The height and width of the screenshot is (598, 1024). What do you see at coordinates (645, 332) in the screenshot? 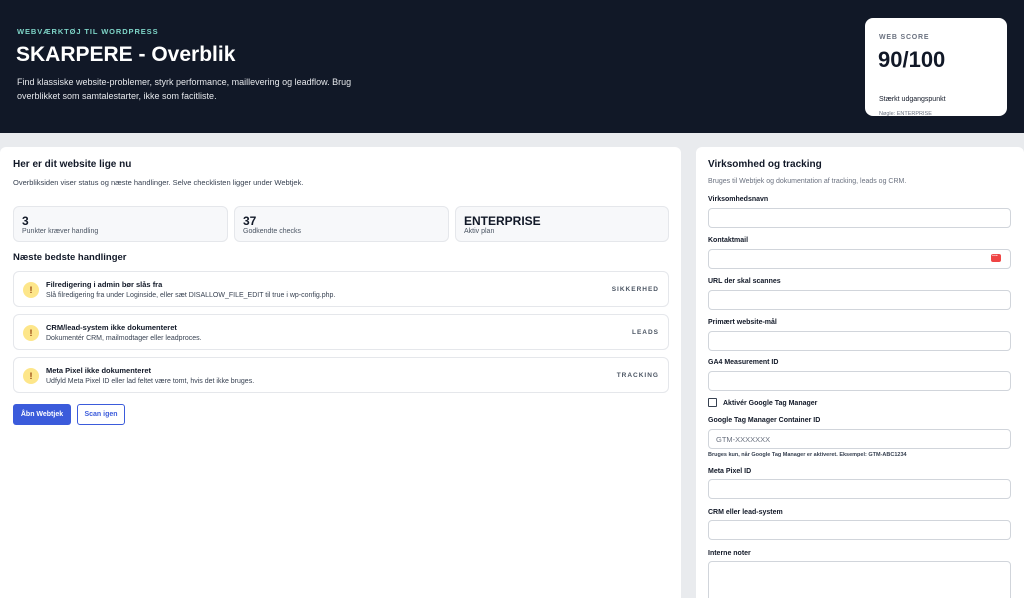
I see `action-category-tag: LEADS` at bounding box center [645, 332].